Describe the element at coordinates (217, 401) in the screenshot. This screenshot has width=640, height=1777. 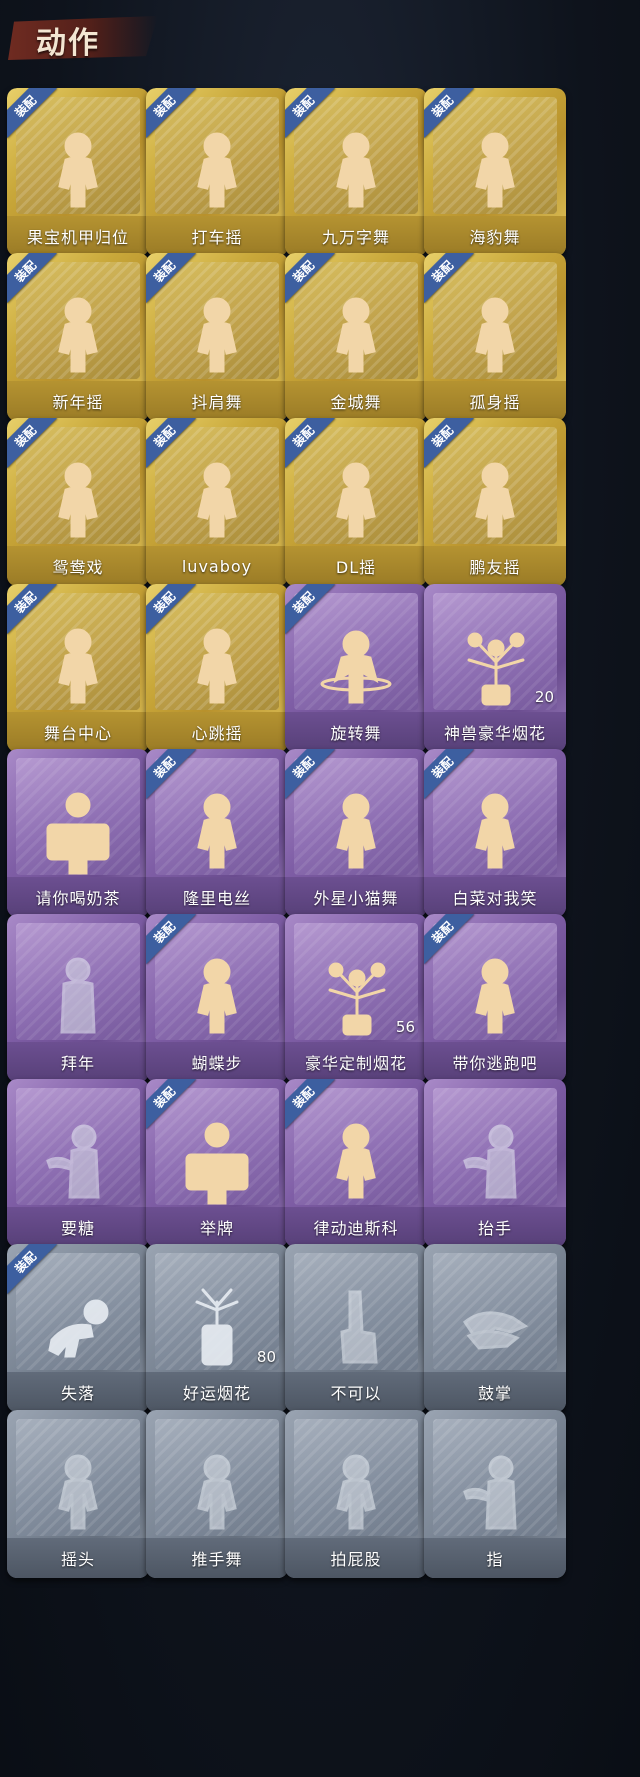
I see `emote-label: 抖肩舞` at that location.